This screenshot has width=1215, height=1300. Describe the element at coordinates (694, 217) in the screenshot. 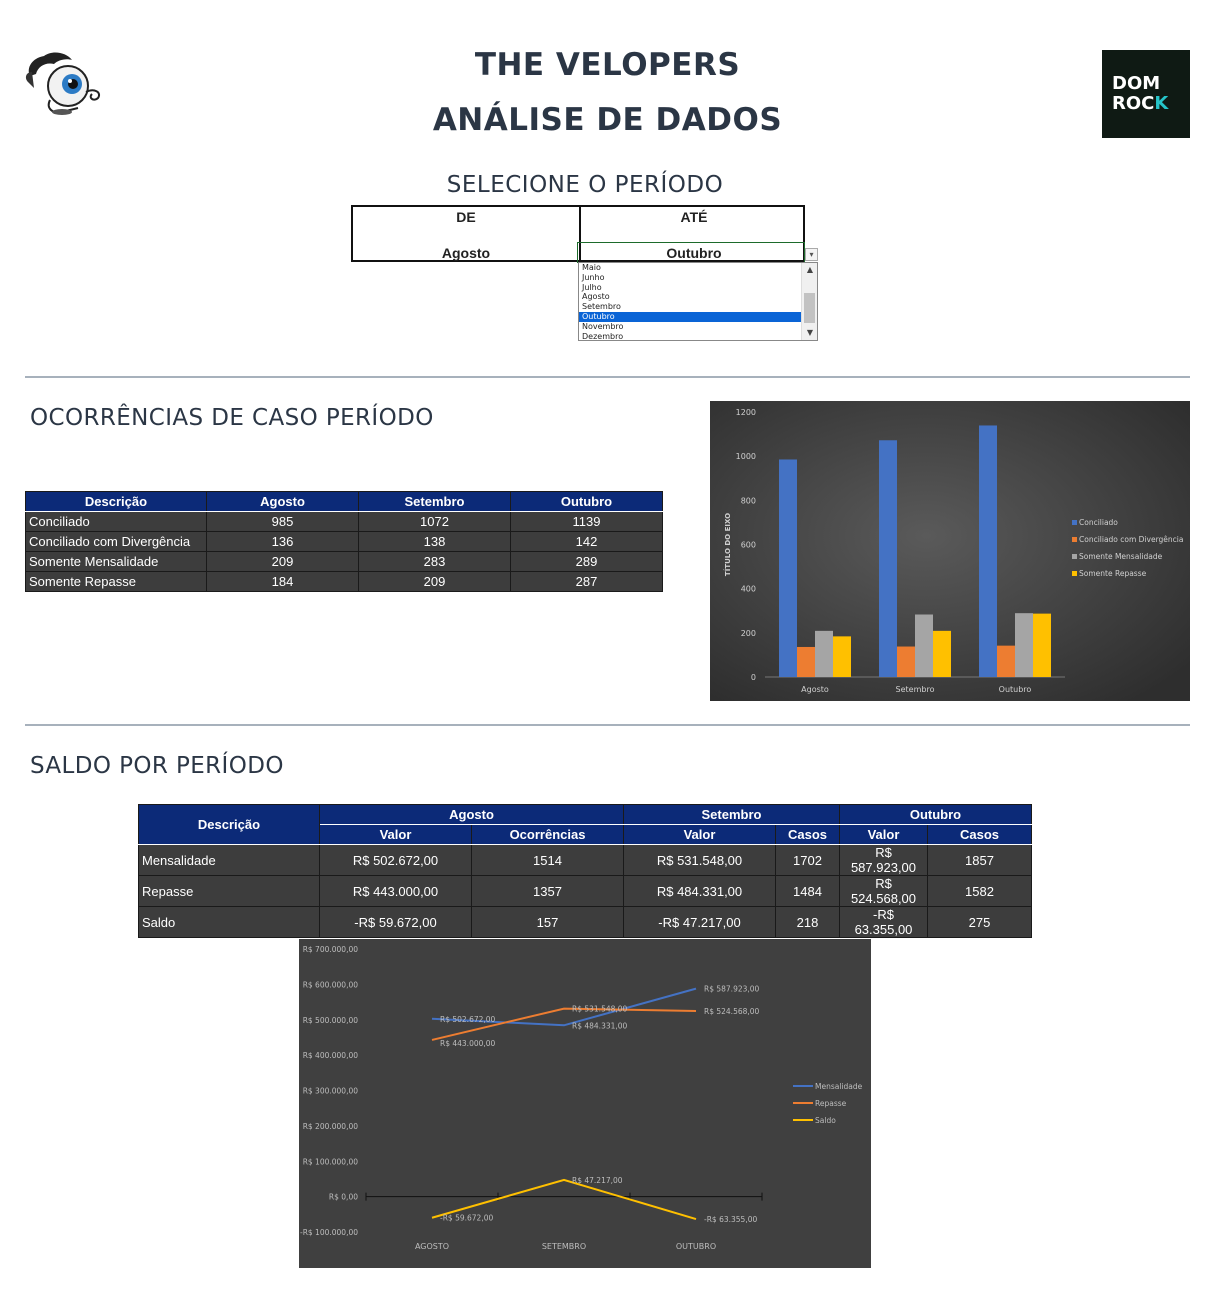

I see `to-label: ATÉ` at that location.